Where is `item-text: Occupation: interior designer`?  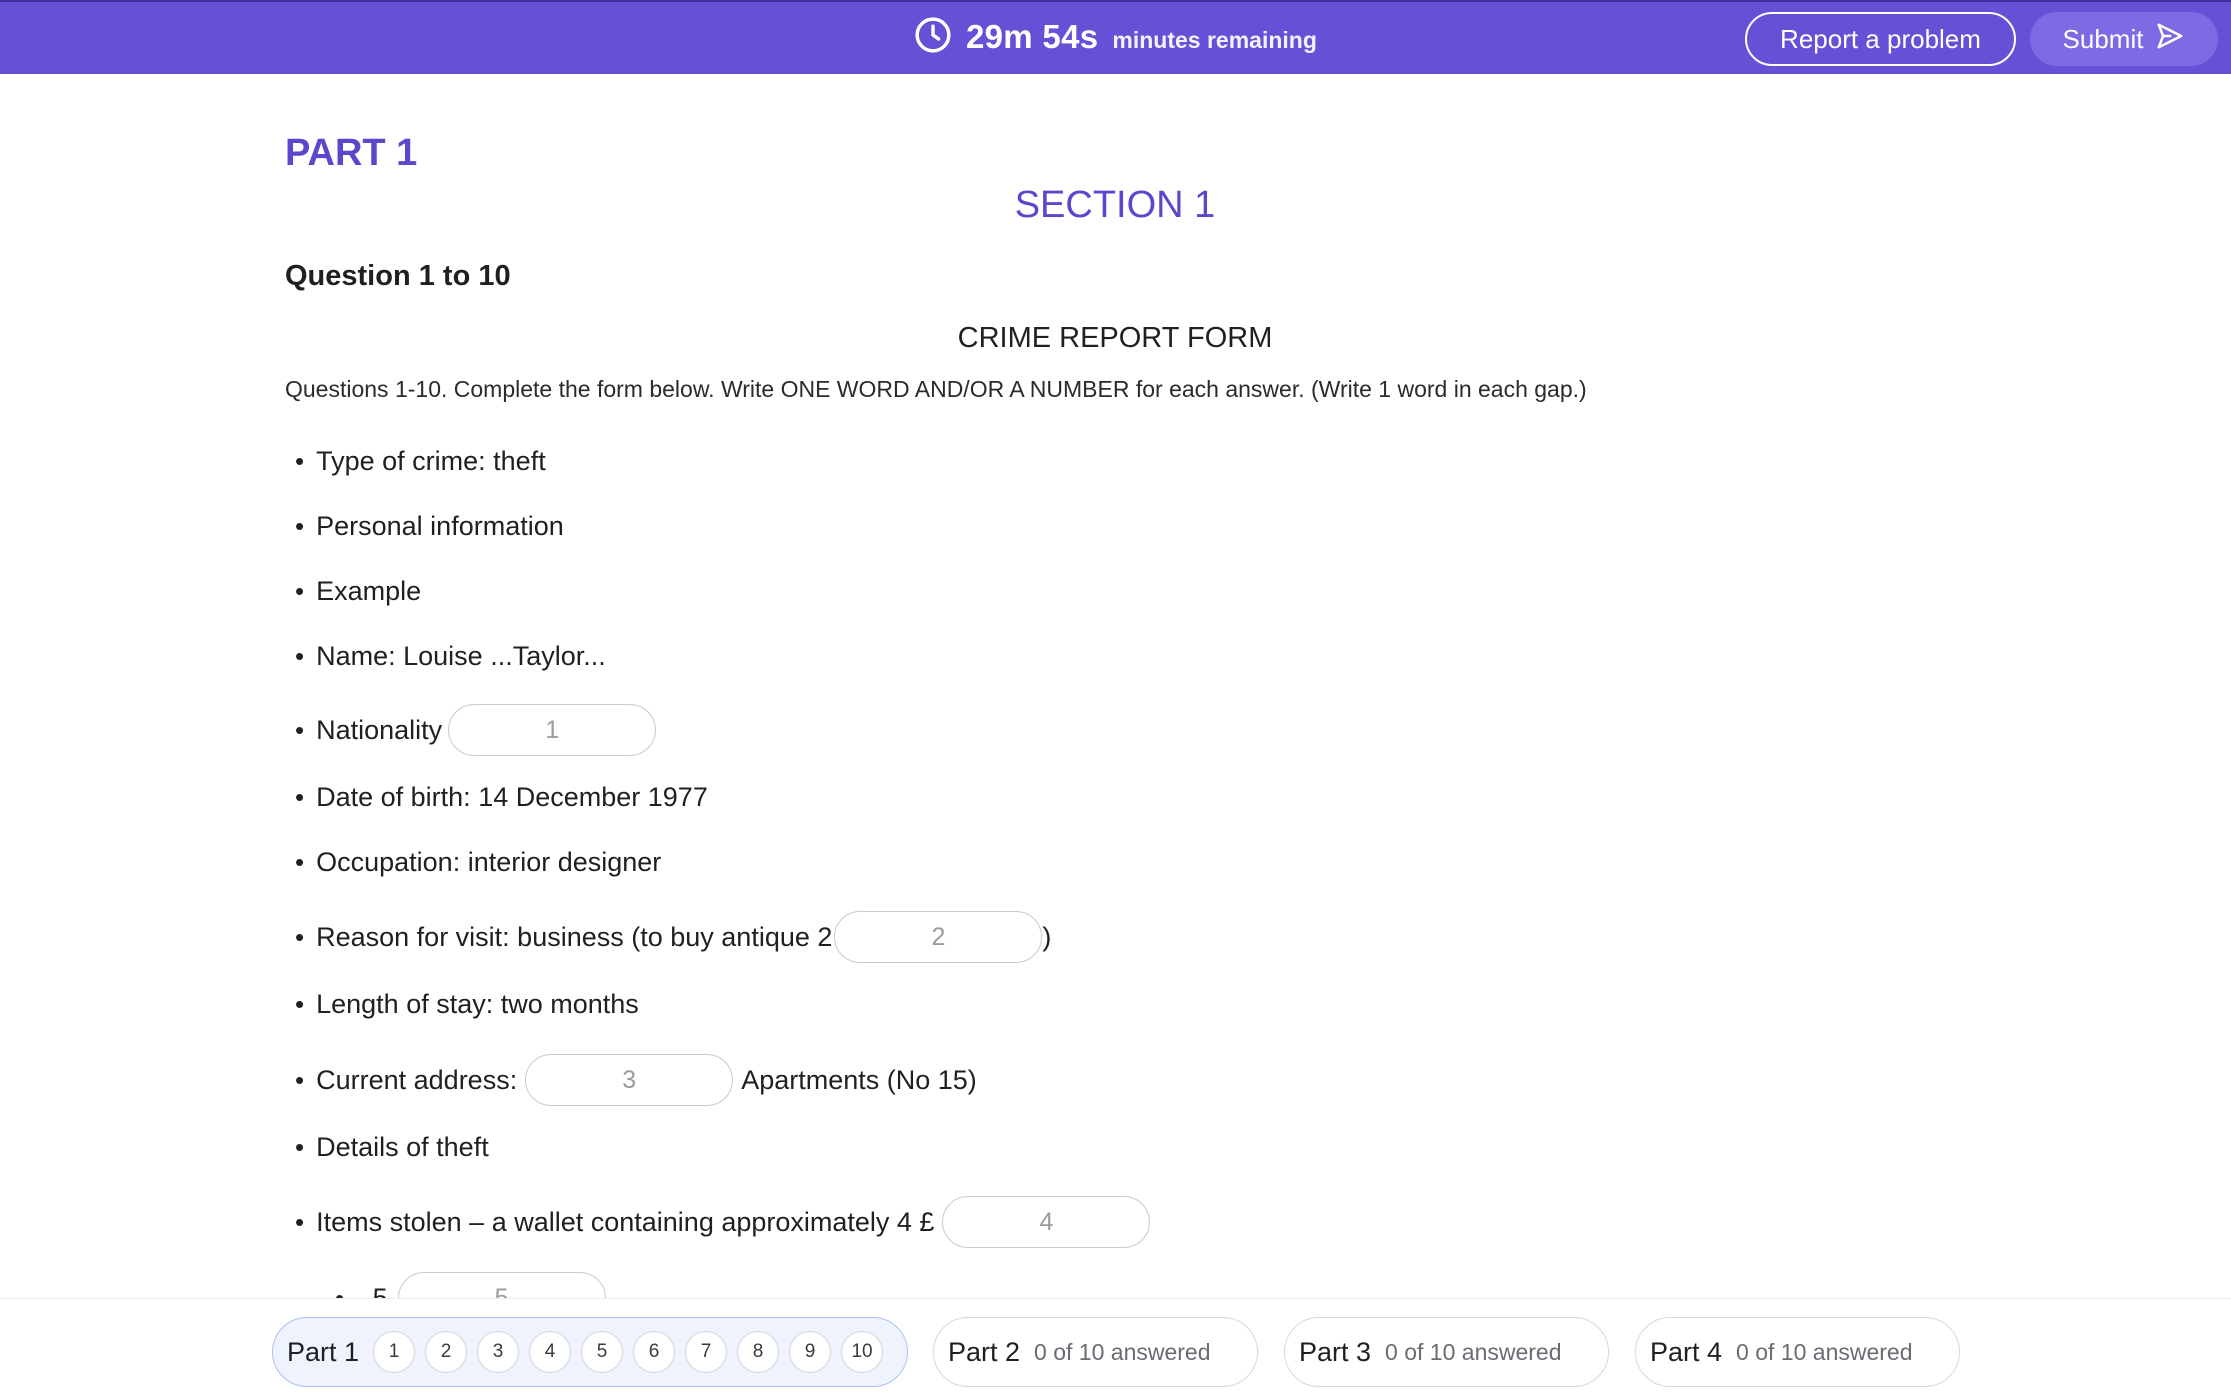 item-text: Occupation: interior designer is located at coordinates (489, 862).